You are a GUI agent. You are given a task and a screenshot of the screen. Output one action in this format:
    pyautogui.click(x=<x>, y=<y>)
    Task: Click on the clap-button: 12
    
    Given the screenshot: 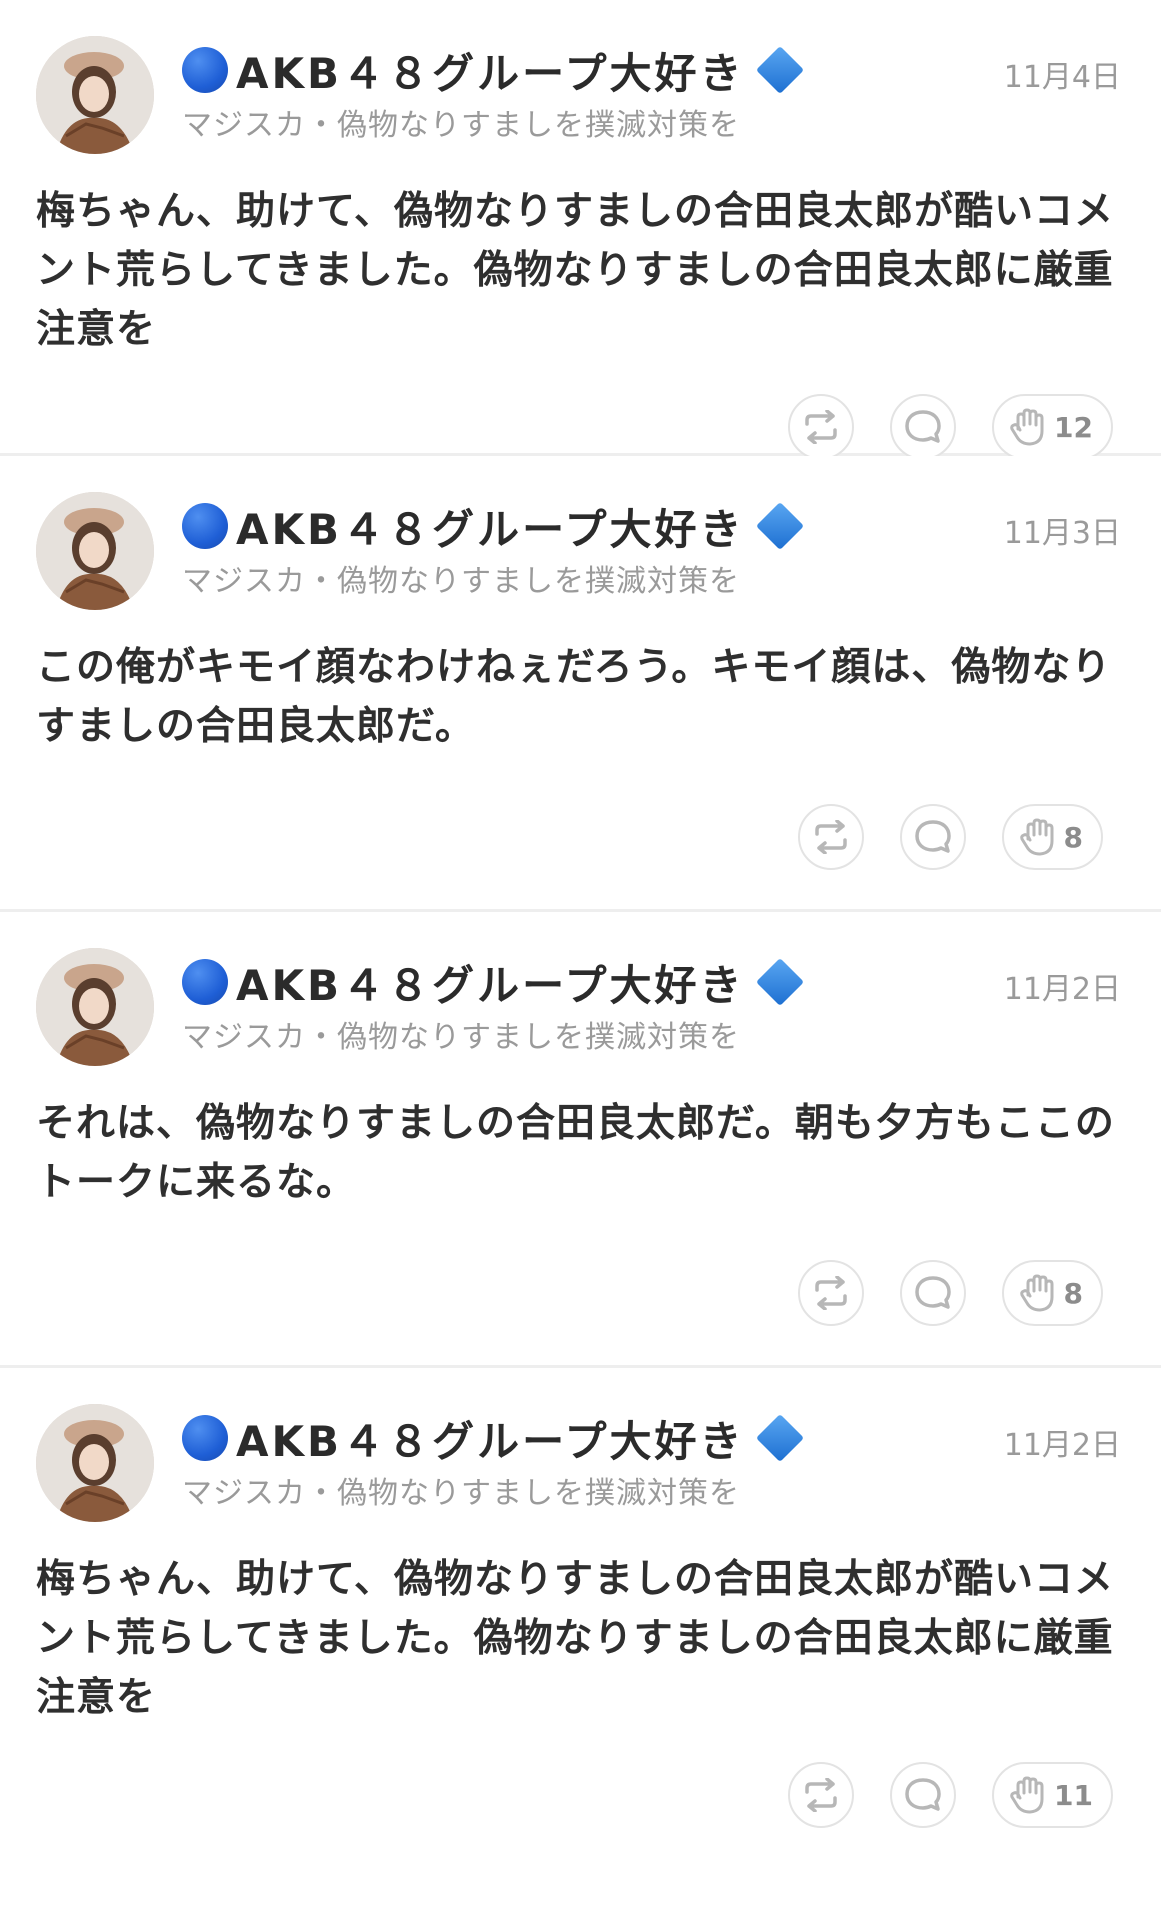 What is the action you would take?
    pyautogui.click(x=1052, y=427)
    